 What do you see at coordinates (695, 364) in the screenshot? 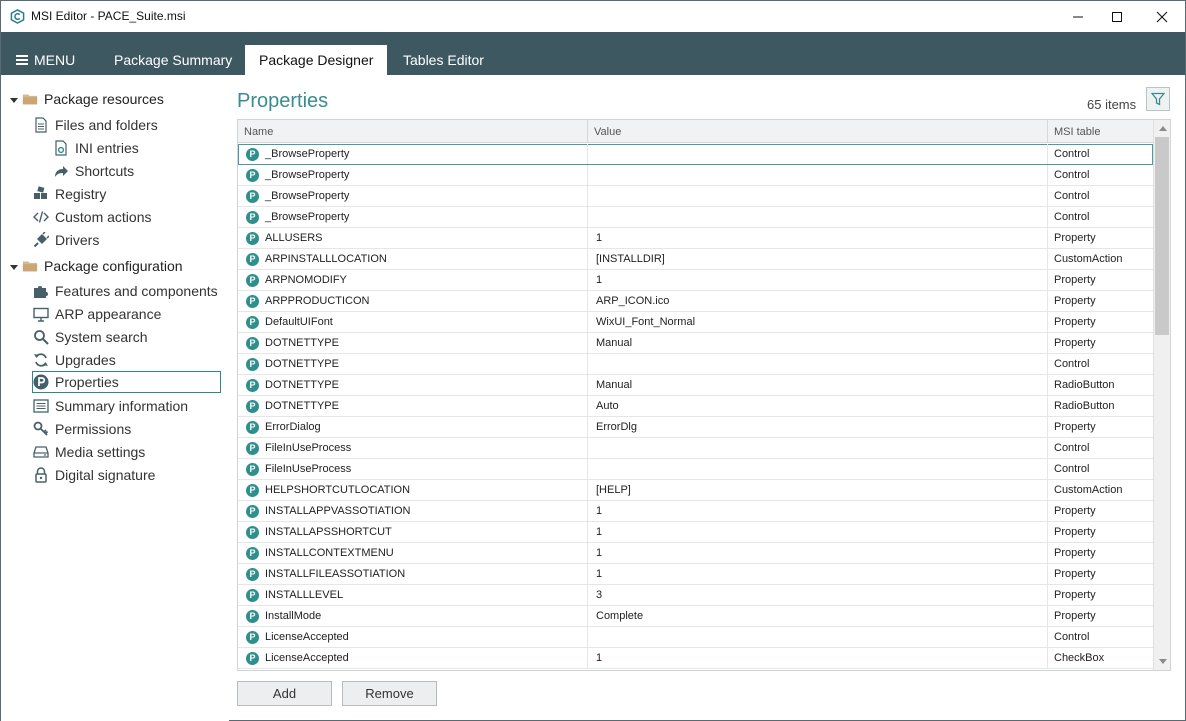
I see `table-row: P DOTNETTYPE Control` at bounding box center [695, 364].